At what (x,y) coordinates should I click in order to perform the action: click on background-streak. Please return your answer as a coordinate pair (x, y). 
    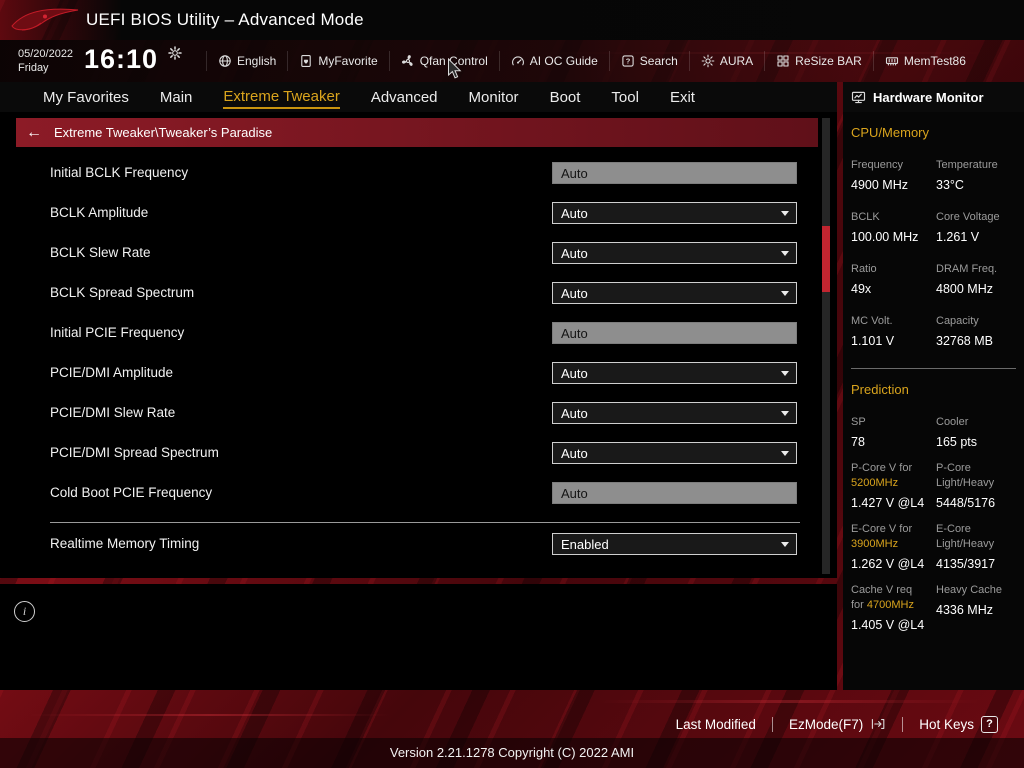
    Looking at the image, I should click on (790, 701).